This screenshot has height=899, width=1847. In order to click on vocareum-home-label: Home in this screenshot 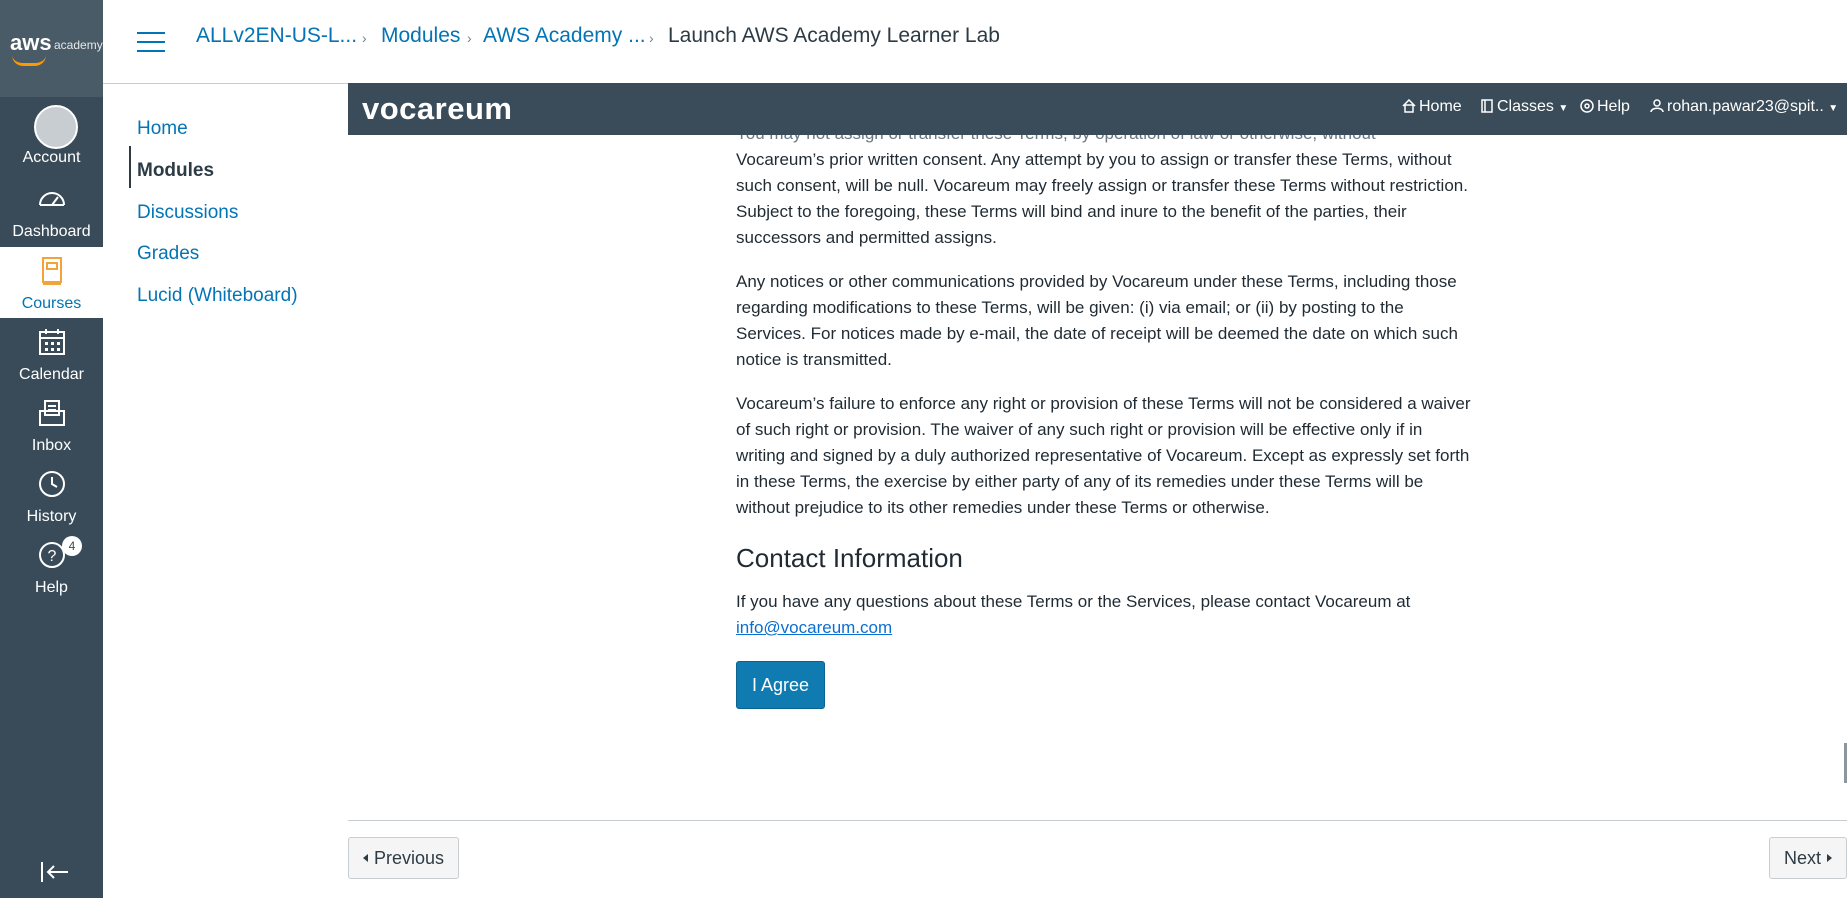, I will do `click(1440, 106)`.